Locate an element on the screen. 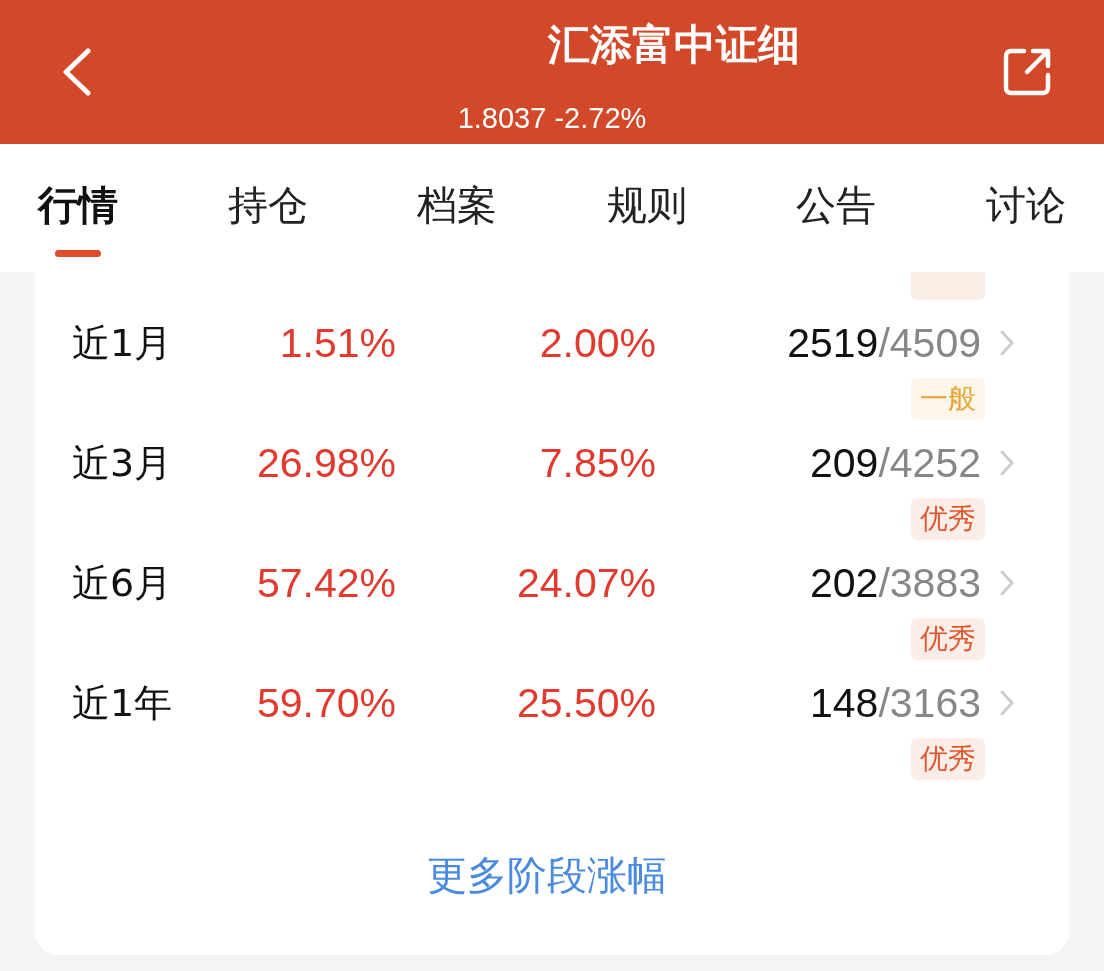 The image size is (1104, 971). return-value: 1.51% is located at coordinates (337, 343).